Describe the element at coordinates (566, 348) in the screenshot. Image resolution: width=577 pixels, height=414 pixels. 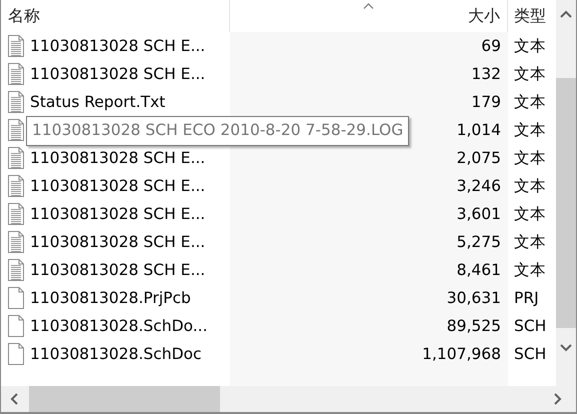
I see `scroll-down-icon` at that location.